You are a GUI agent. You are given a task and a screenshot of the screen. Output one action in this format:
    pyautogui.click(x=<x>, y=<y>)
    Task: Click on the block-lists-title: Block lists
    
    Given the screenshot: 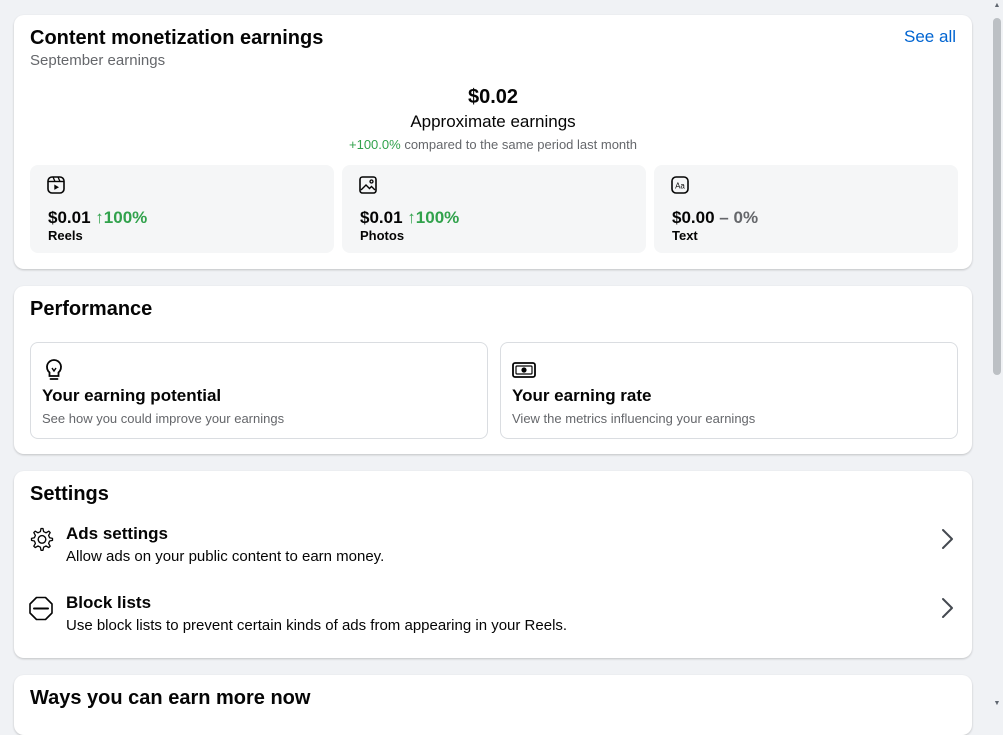 What is the action you would take?
    pyautogui.click(x=109, y=602)
    